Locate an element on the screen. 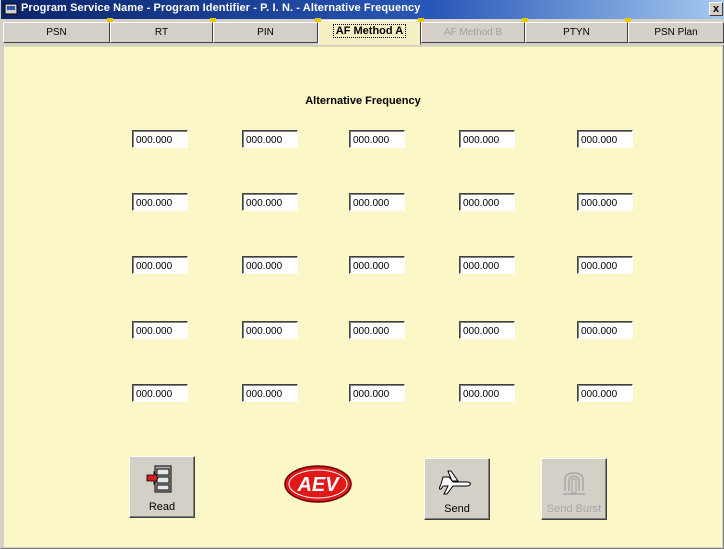  tab-label: AF Method B is located at coordinates (473, 32).